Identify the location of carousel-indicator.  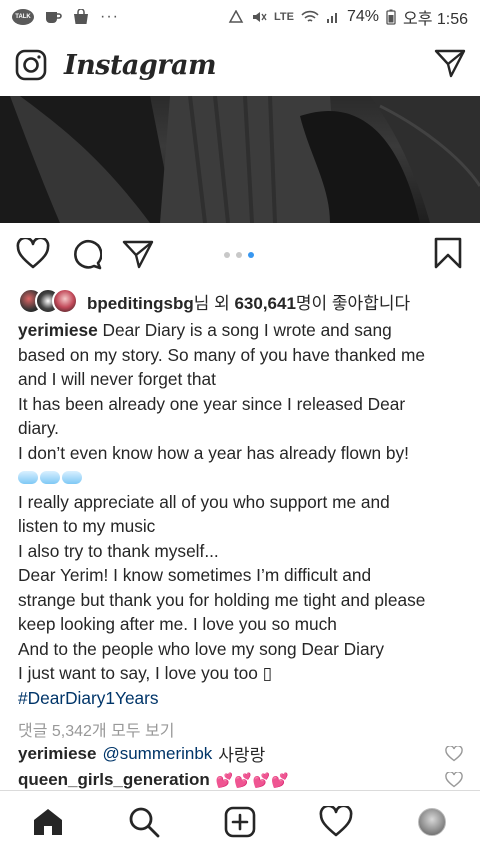
(239, 255).